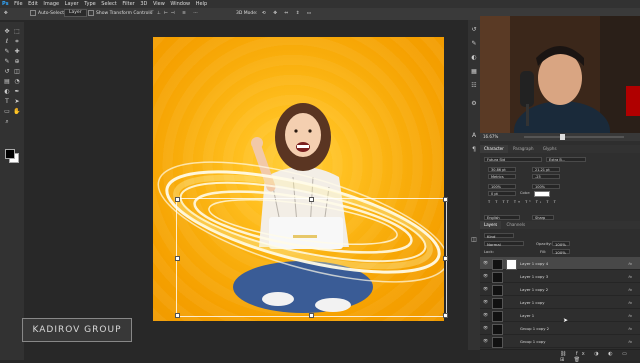 This screenshot has height=363, width=640. Describe the element at coordinates (502, 186) in the screenshot. I see `vertical-scale-field: 100%` at that location.